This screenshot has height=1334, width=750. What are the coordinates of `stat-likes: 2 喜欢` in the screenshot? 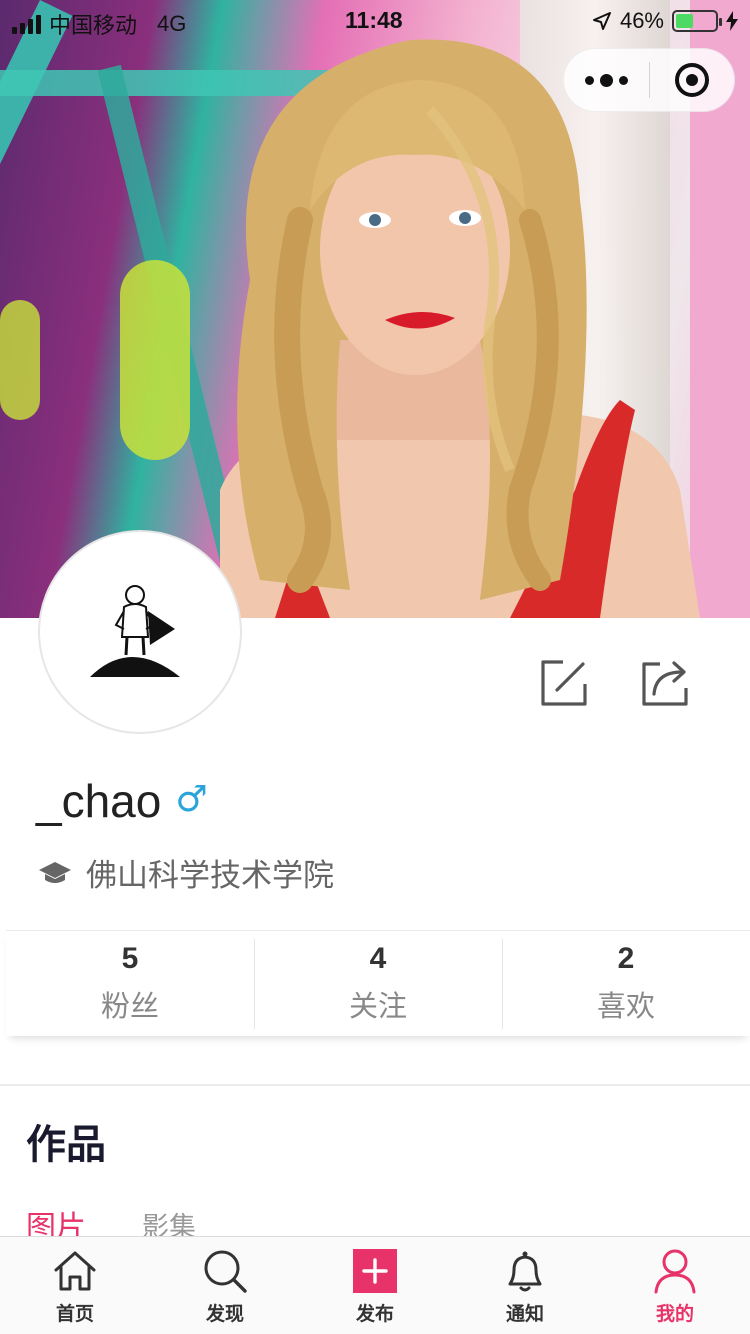 It's located at (626, 983).